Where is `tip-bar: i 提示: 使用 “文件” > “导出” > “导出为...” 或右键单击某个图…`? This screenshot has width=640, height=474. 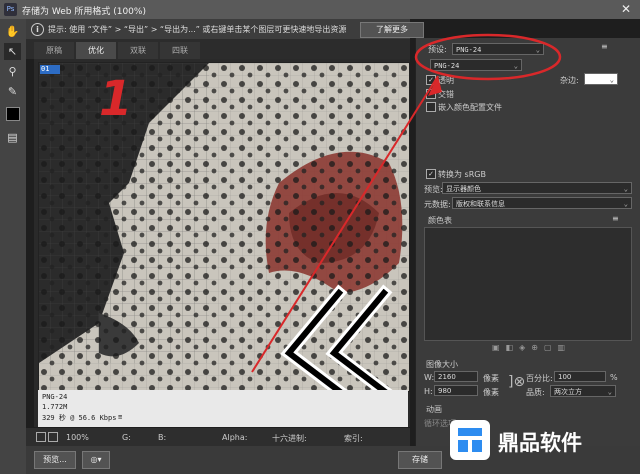 tip-bar: i 提示: 使用 “文件” > “导出” > “导出为...” 或右键单击某个图… is located at coordinates (225, 29).